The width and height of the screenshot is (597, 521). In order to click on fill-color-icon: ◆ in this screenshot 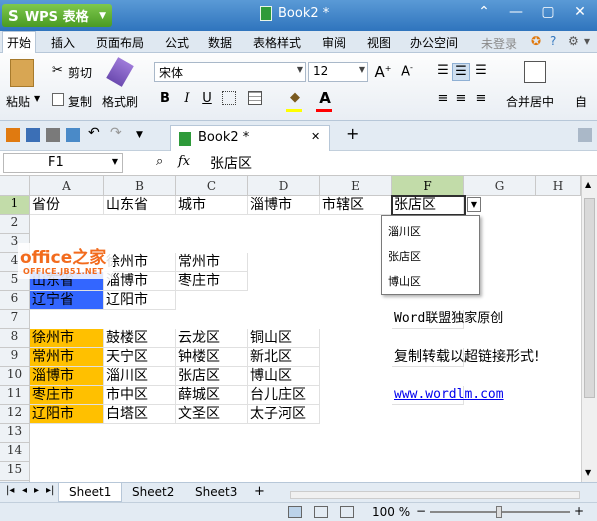, I will do `click(295, 99)`.